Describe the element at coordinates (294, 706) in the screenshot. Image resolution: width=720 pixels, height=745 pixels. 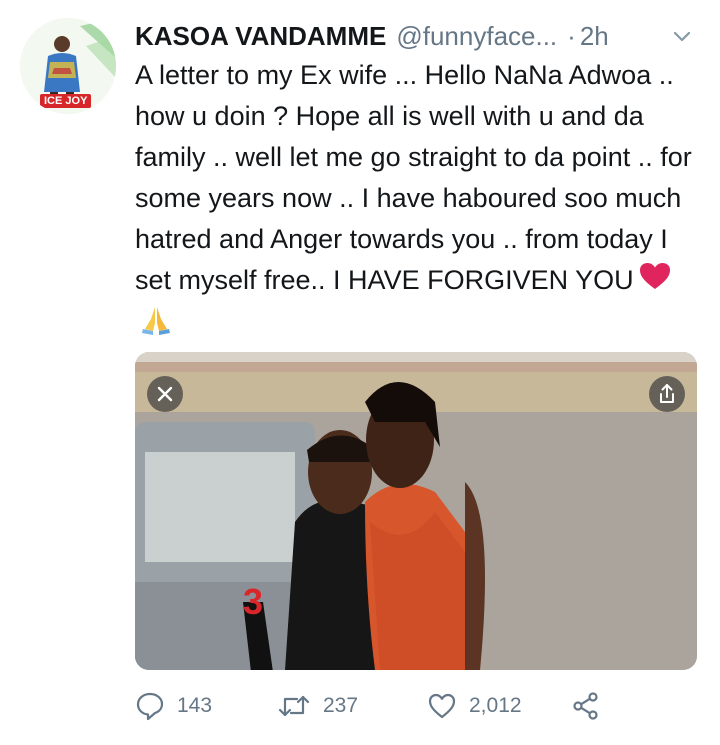
I see `retweet-icon` at that location.